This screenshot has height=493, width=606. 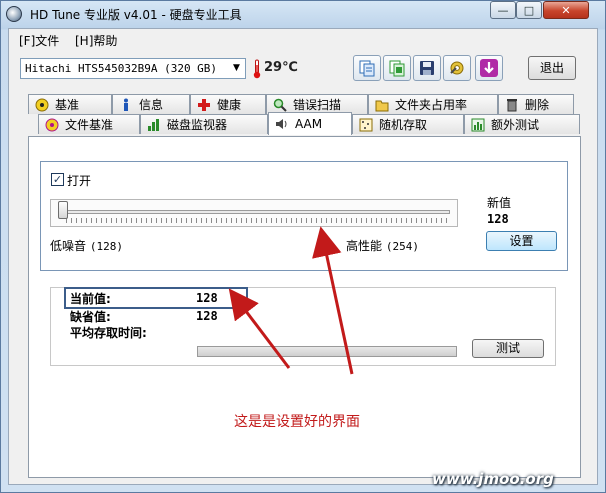 I want to click on watermark: www.jmoo.org, so click(x=493, y=479).